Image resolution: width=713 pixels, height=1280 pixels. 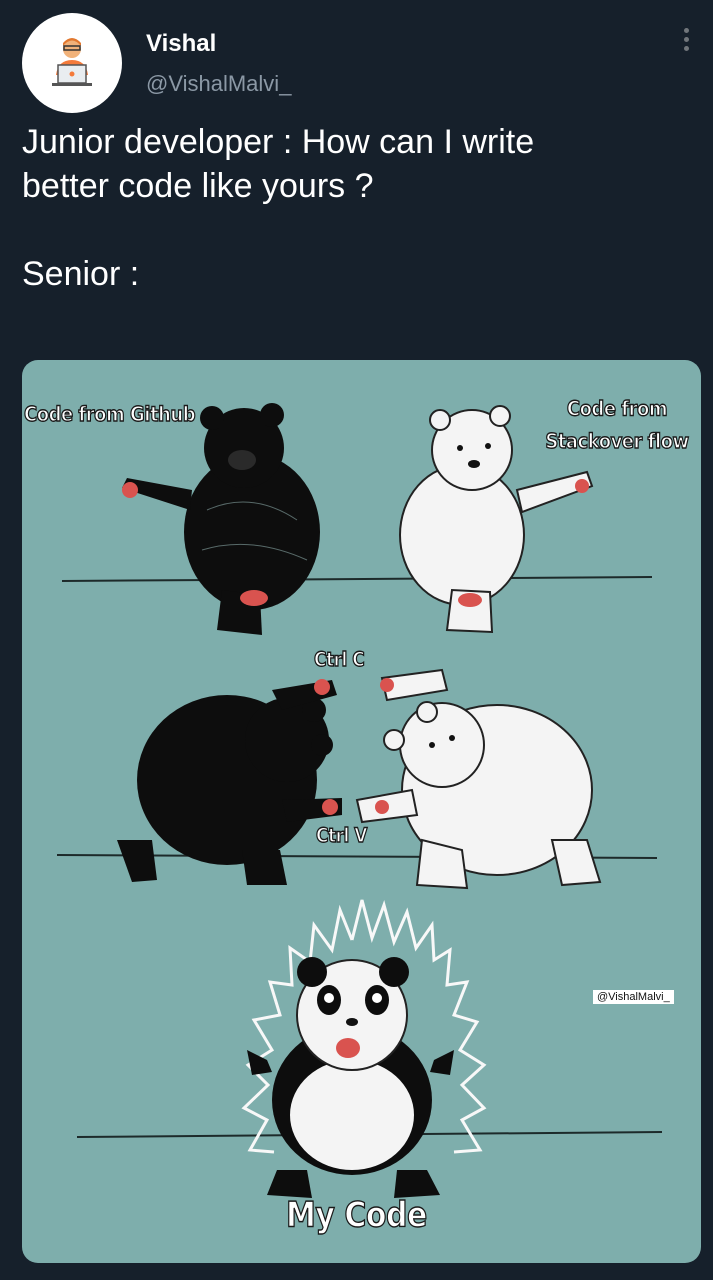 What do you see at coordinates (617, 426) in the screenshot?
I see `label-code-from-stackoverflow: Code from Stackover flow` at bounding box center [617, 426].